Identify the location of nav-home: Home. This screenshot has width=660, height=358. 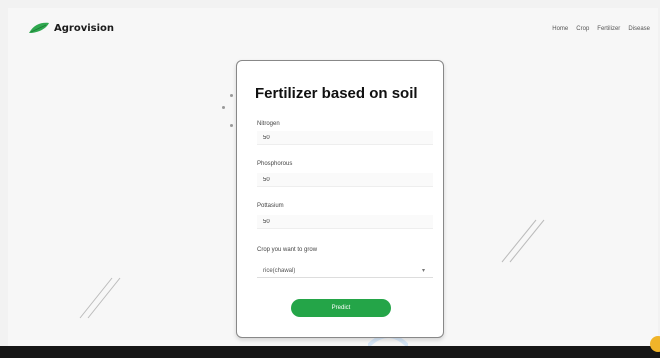
(560, 29).